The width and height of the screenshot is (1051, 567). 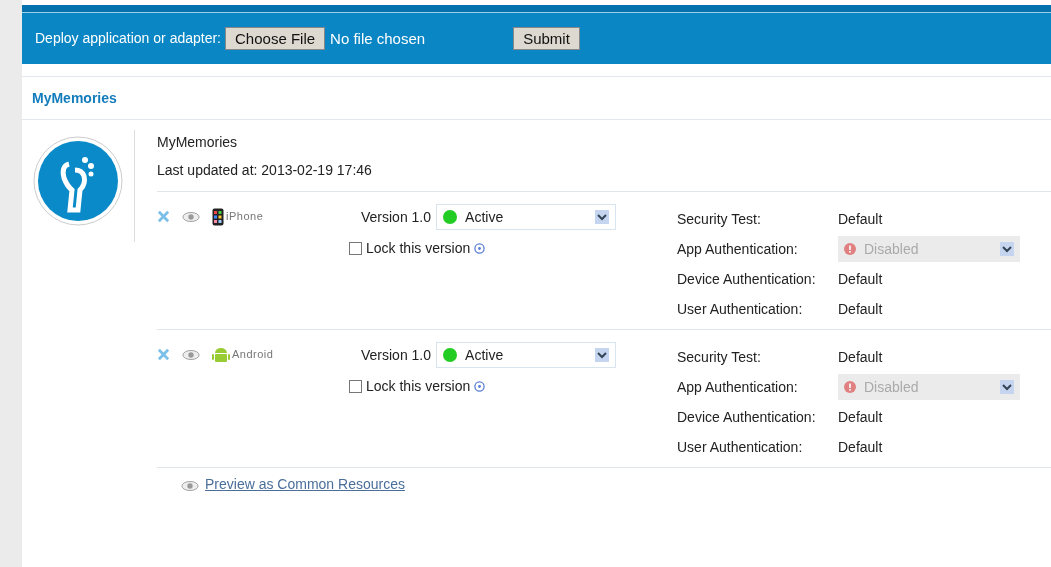 What do you see at coordinates (305, 484) in the screenshot?
I see `preview-link: Preview as Common Resources` at bounding box center [305, 484].